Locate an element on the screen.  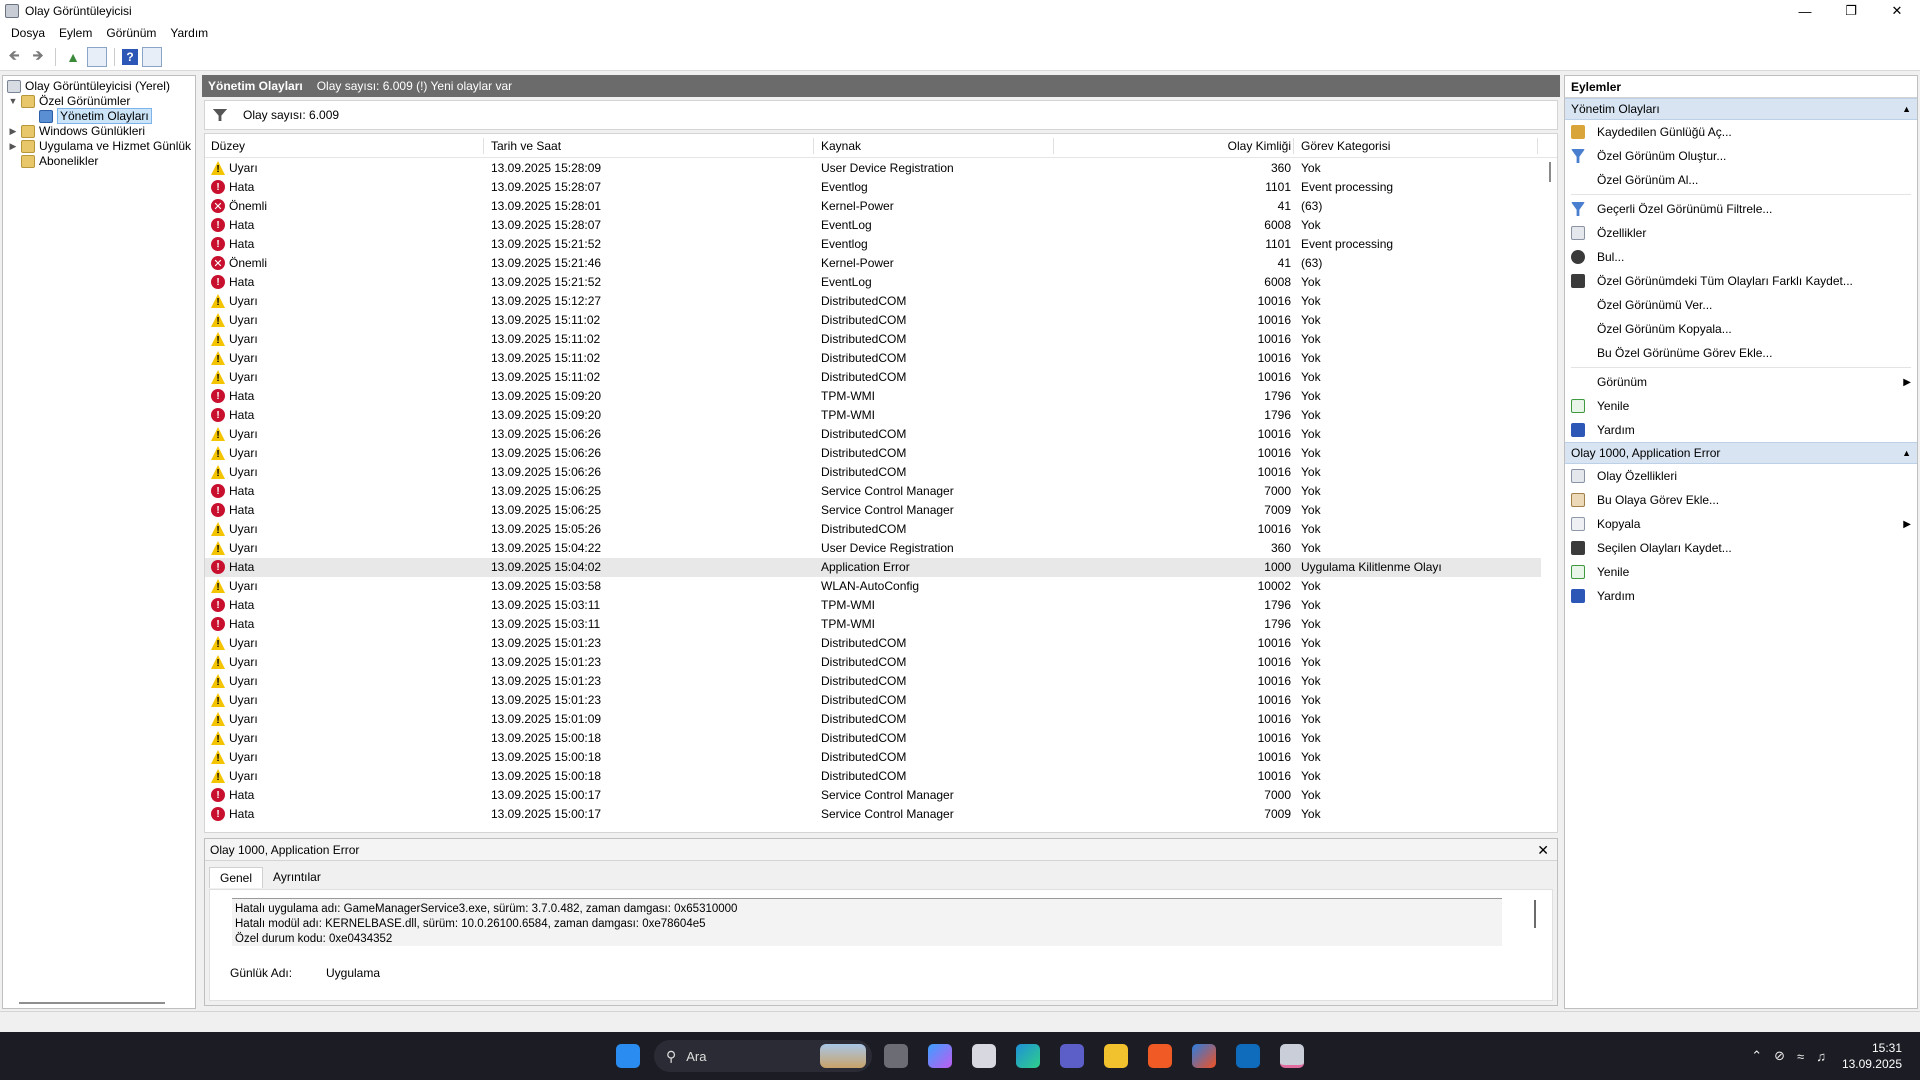
action-item: Yardım is located at coordinates (1741, 596).